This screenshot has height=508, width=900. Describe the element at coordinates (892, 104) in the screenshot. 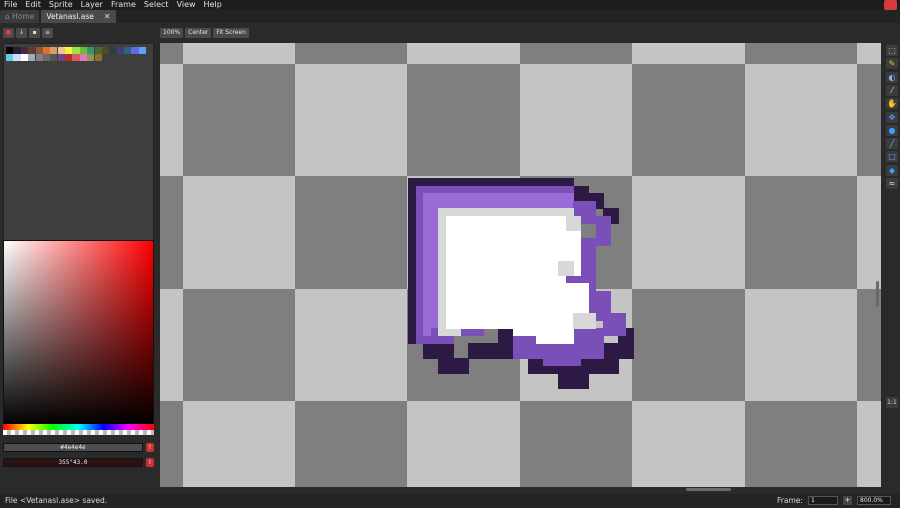

I see `hand-icon: ✋` at that location.